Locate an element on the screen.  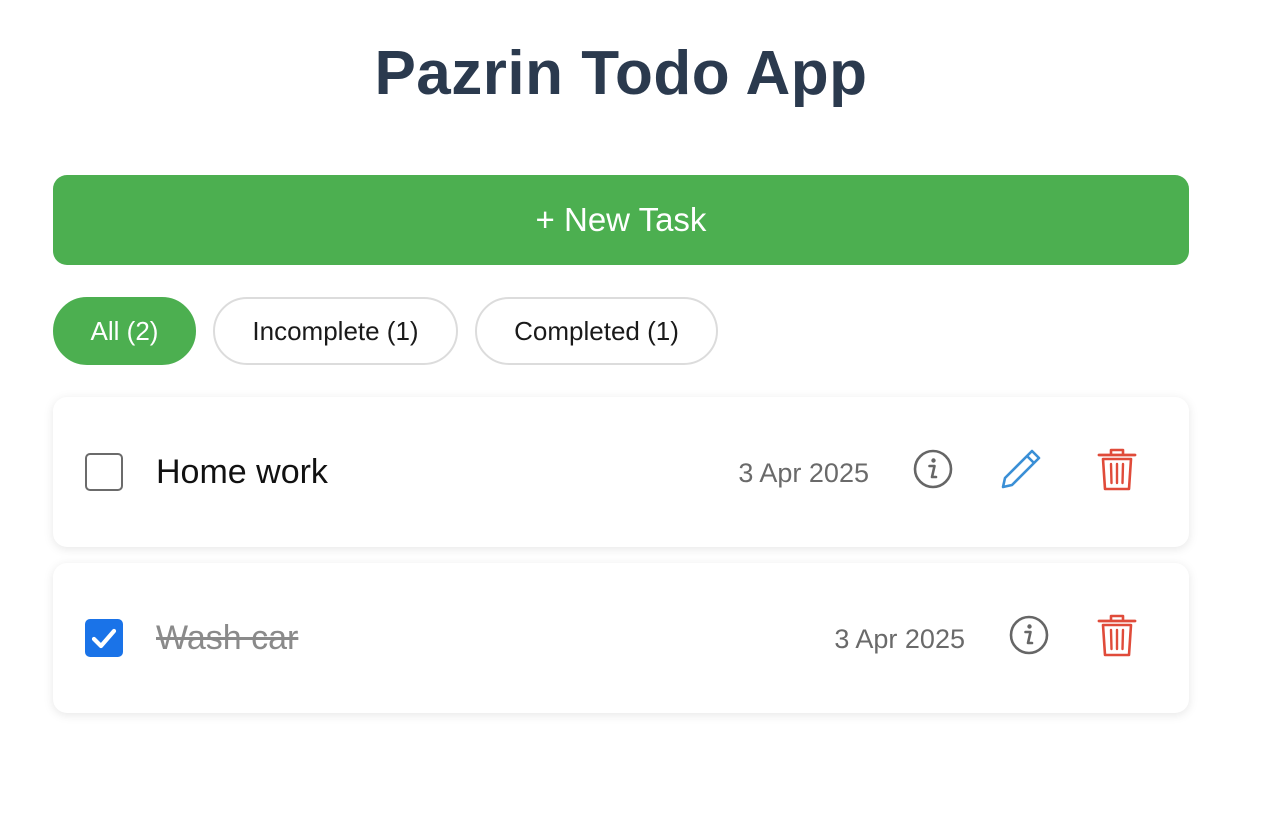
checkmark-icon is located at coordinates (104, 638).